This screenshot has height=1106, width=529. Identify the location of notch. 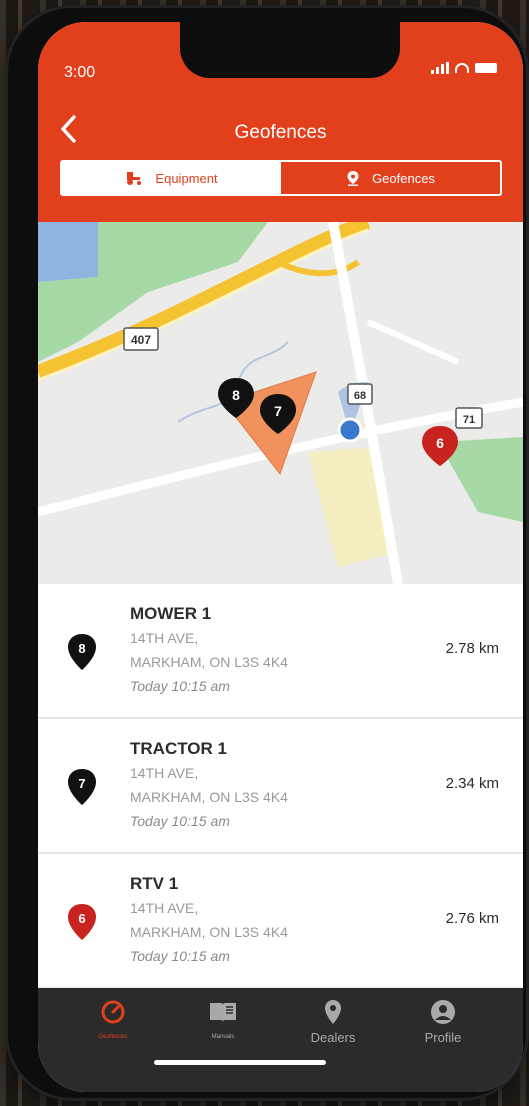
(290, 50).